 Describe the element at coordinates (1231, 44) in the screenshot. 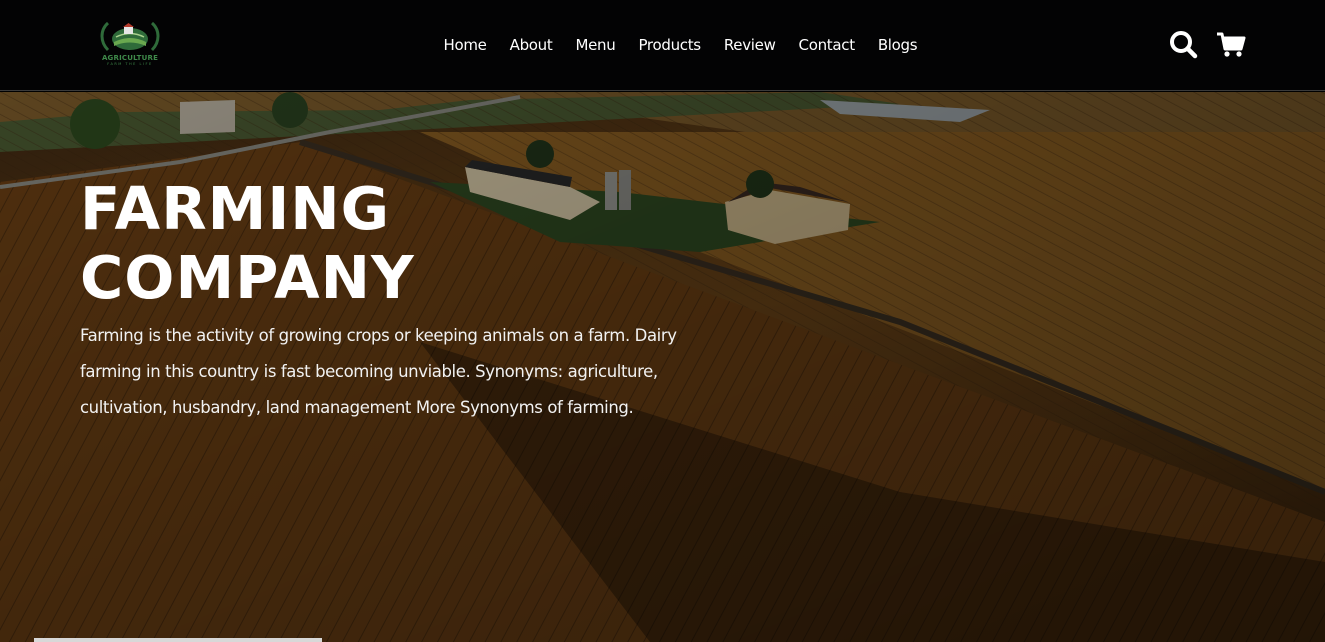

I see `shopping-cart-icon` at that location.